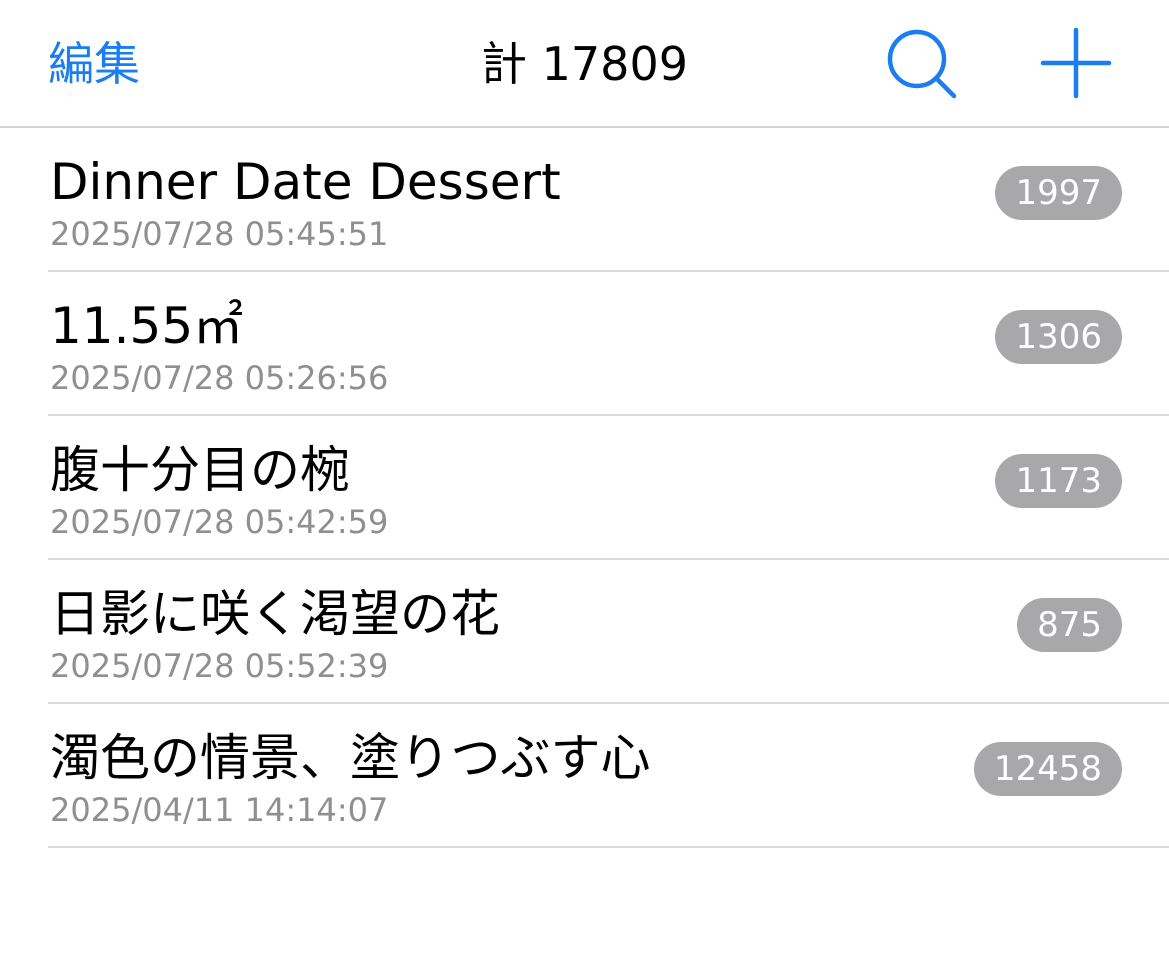  I want to click on list-item: 濁色の情景、塗りつぶす心 2025/04/11 14:14:07 12458, so click(608, 776).